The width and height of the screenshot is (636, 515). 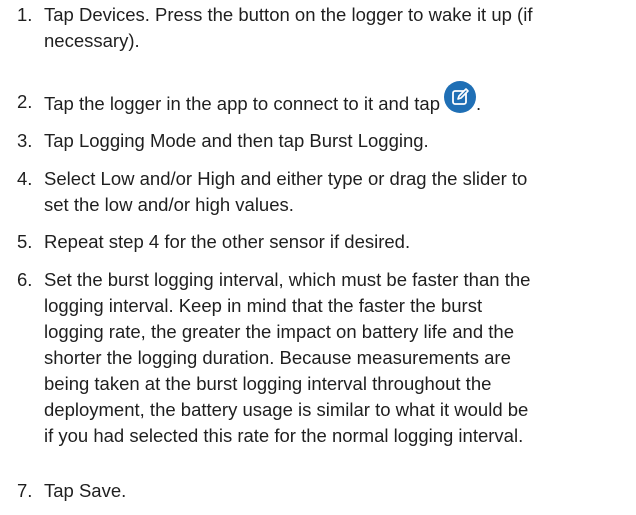 What do you see at coordinates (459, 97) in the screenshot?
I see `edit-icon` at bounding box center [459, 97].